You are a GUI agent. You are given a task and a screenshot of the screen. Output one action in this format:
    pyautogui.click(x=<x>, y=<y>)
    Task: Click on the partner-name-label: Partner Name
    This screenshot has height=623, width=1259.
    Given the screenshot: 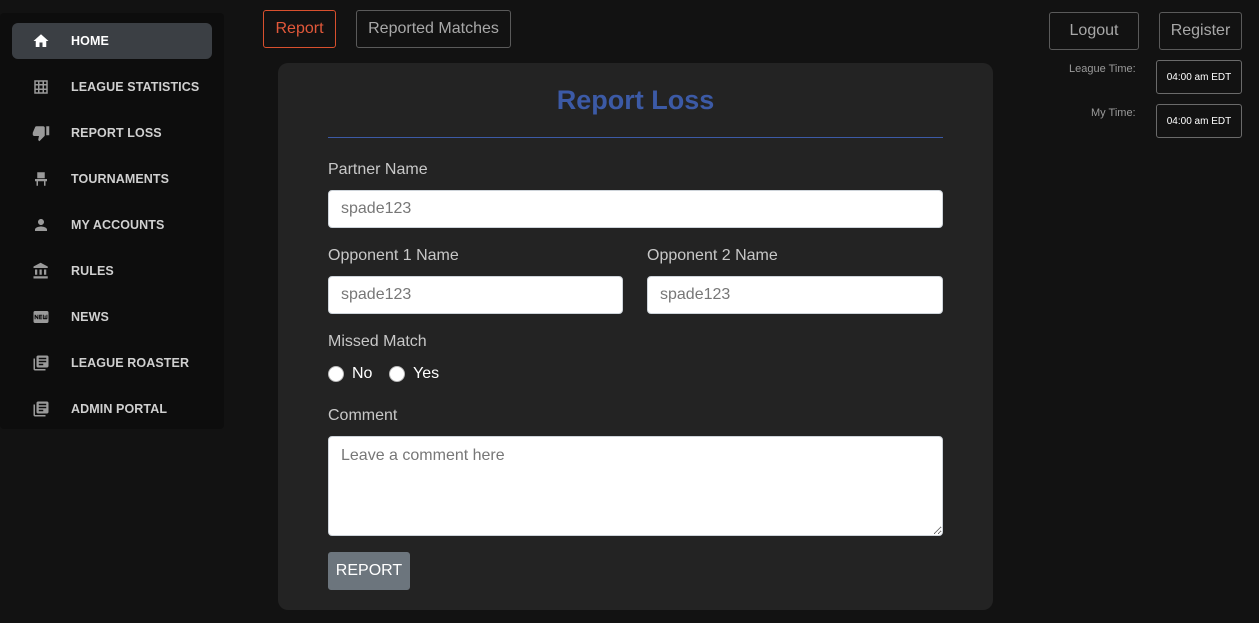 What is the action you would take?
    pyautogui.click(x=378, y=169)
    